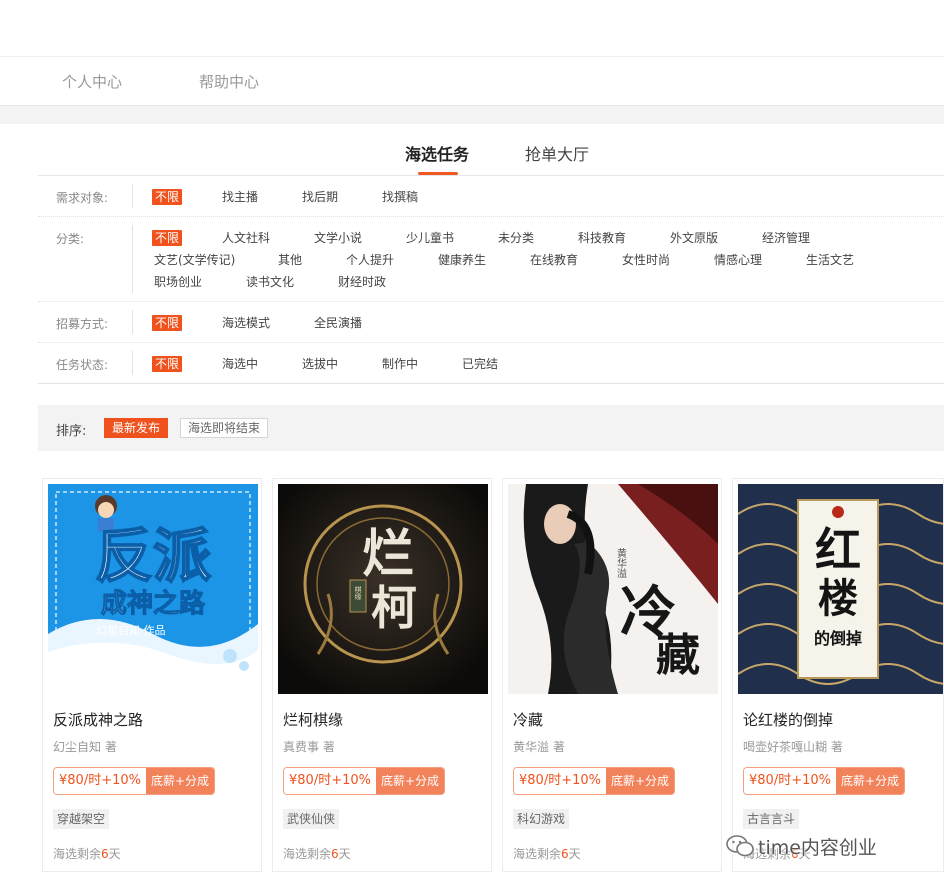 The image size is (944, 886). Describe the element at coordinates (516, 238) in the screenshot. I see `filter-category-option: 未分类` at that location.